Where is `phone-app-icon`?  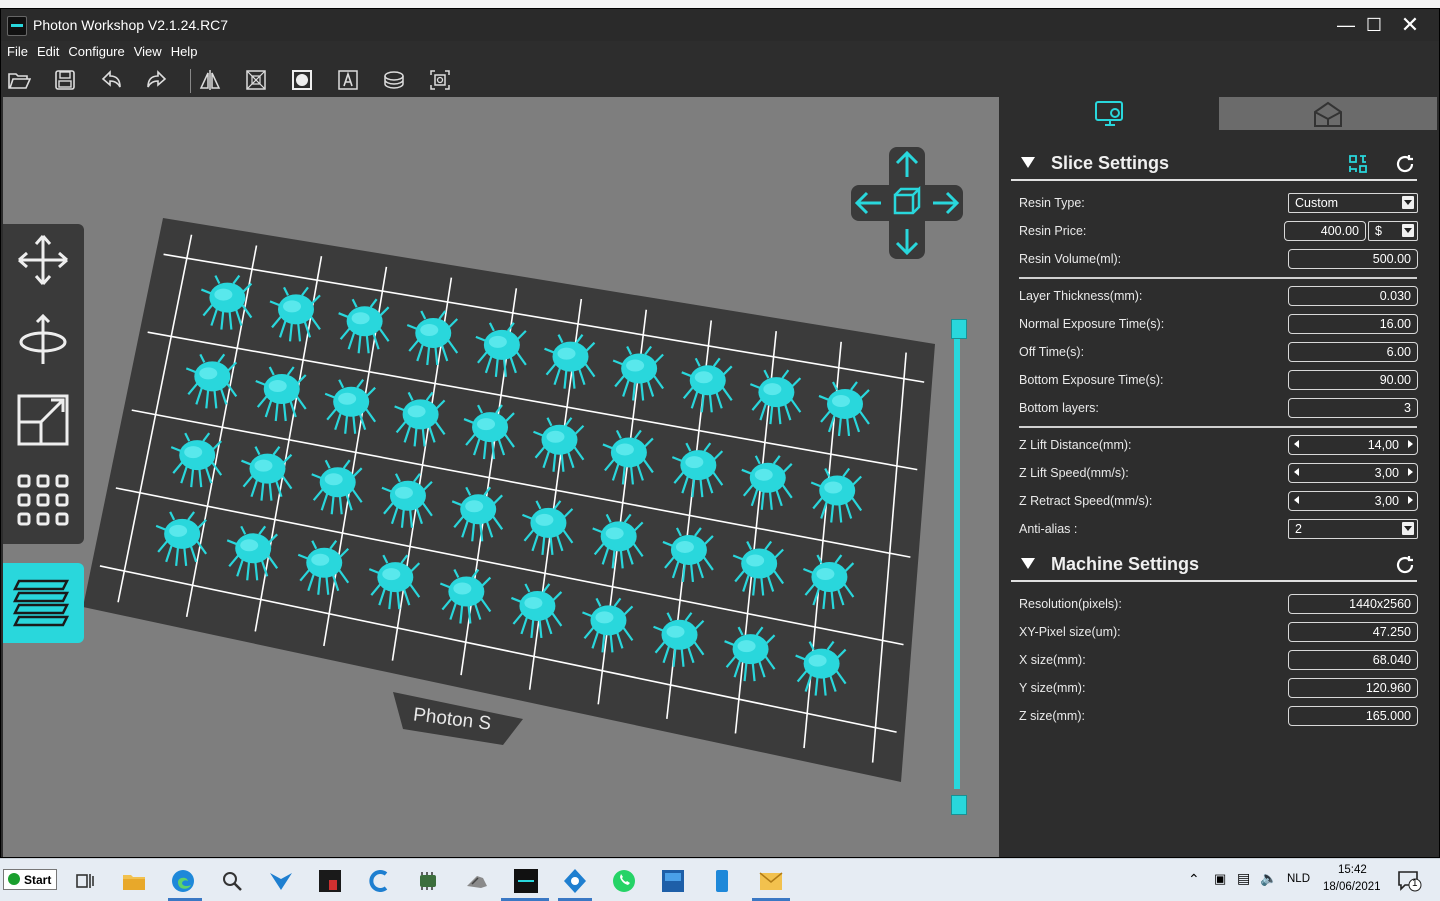 phone-app-icon is located at coordinates (722, 881).